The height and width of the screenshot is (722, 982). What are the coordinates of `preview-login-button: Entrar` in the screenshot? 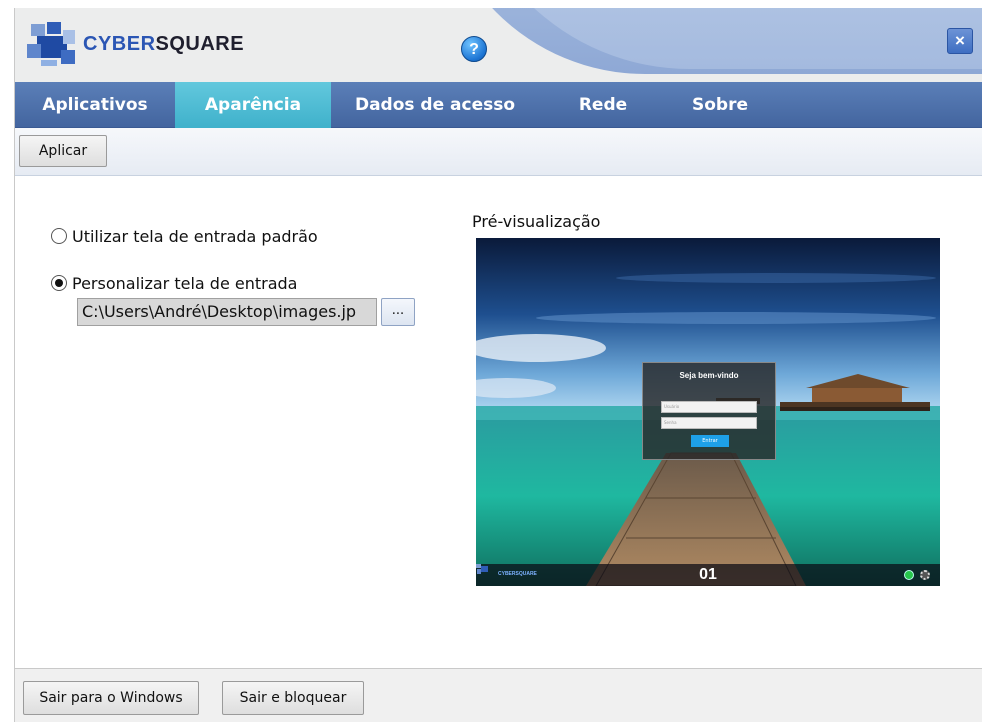 It's located at (710, 441).